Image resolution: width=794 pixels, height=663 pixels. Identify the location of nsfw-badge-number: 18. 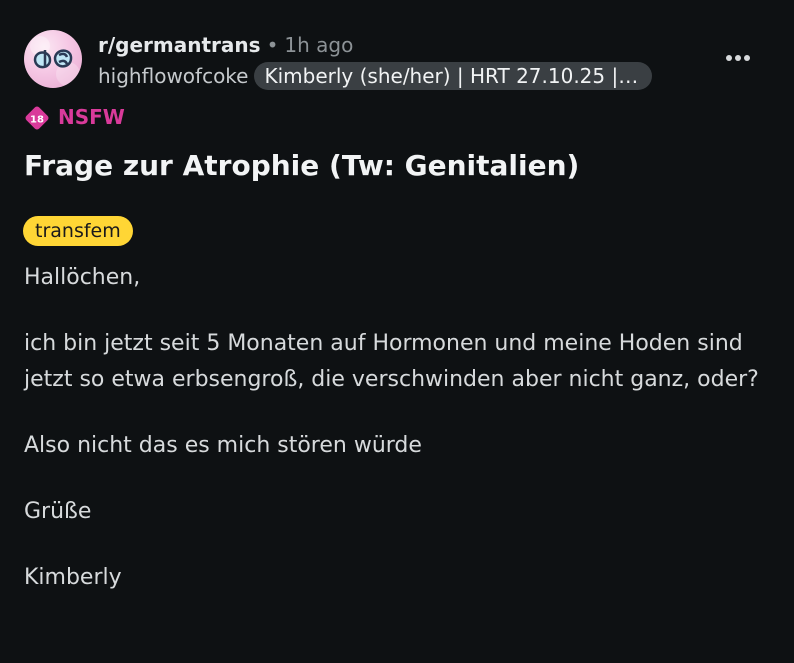
(37, 120).